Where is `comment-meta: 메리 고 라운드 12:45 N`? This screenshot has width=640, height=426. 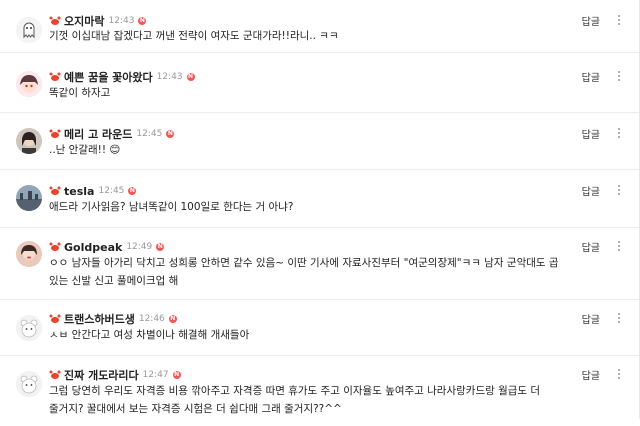
comment-meta: 메리 고 라운드 12:45 N is located at coordinates (112, 134).